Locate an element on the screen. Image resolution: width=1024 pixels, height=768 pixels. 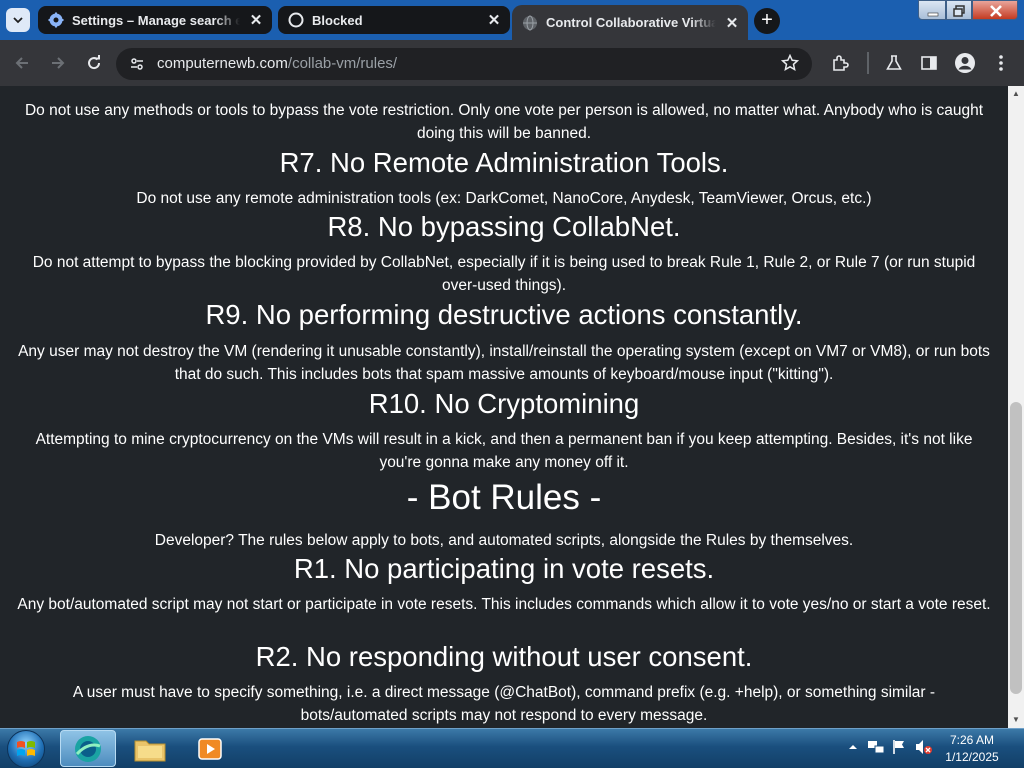
scroll-down-arrow-icon: ▼ is located at coordinates (1016, 720).